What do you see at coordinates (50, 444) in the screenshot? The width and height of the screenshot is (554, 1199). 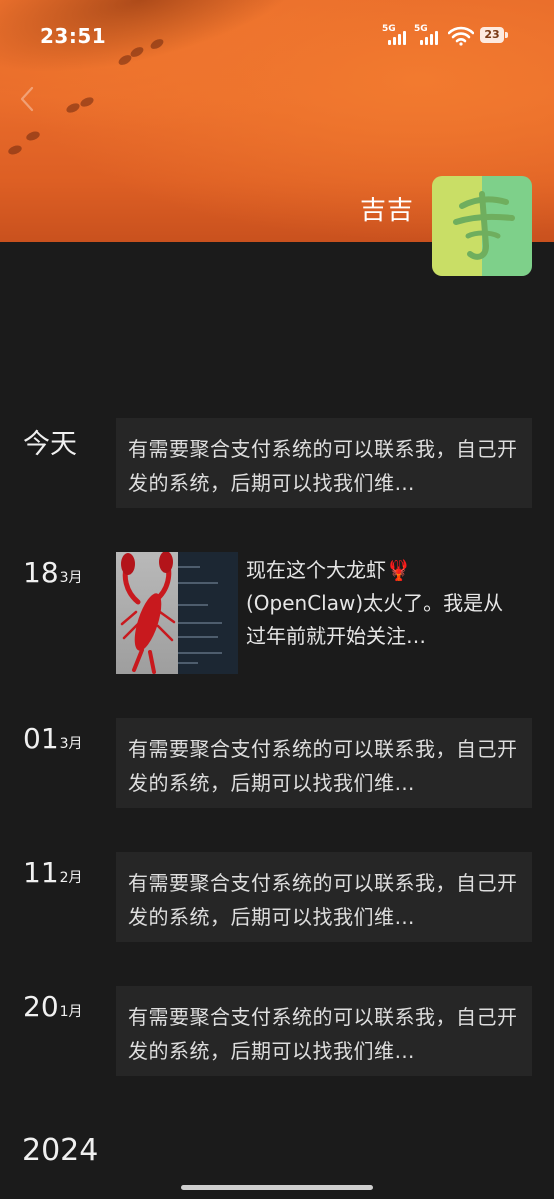 I see `date-label-today: 今天` at bounding box center [50, 444].